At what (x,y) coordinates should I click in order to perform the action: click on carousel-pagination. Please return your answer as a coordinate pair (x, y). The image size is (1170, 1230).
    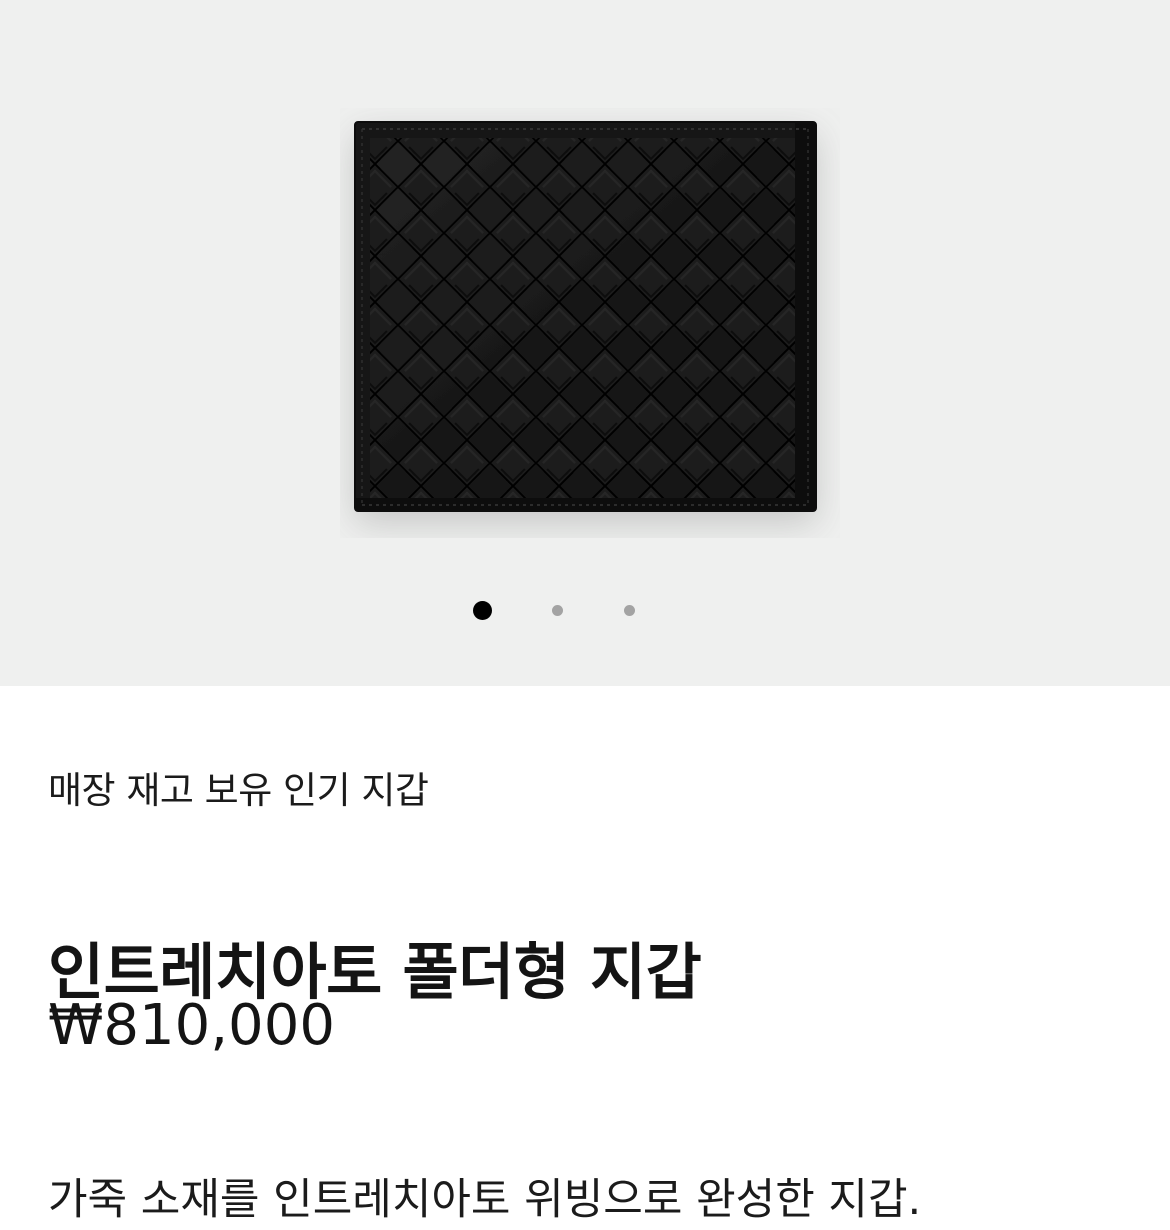
    Looking at the image, I should click on (585, 611).